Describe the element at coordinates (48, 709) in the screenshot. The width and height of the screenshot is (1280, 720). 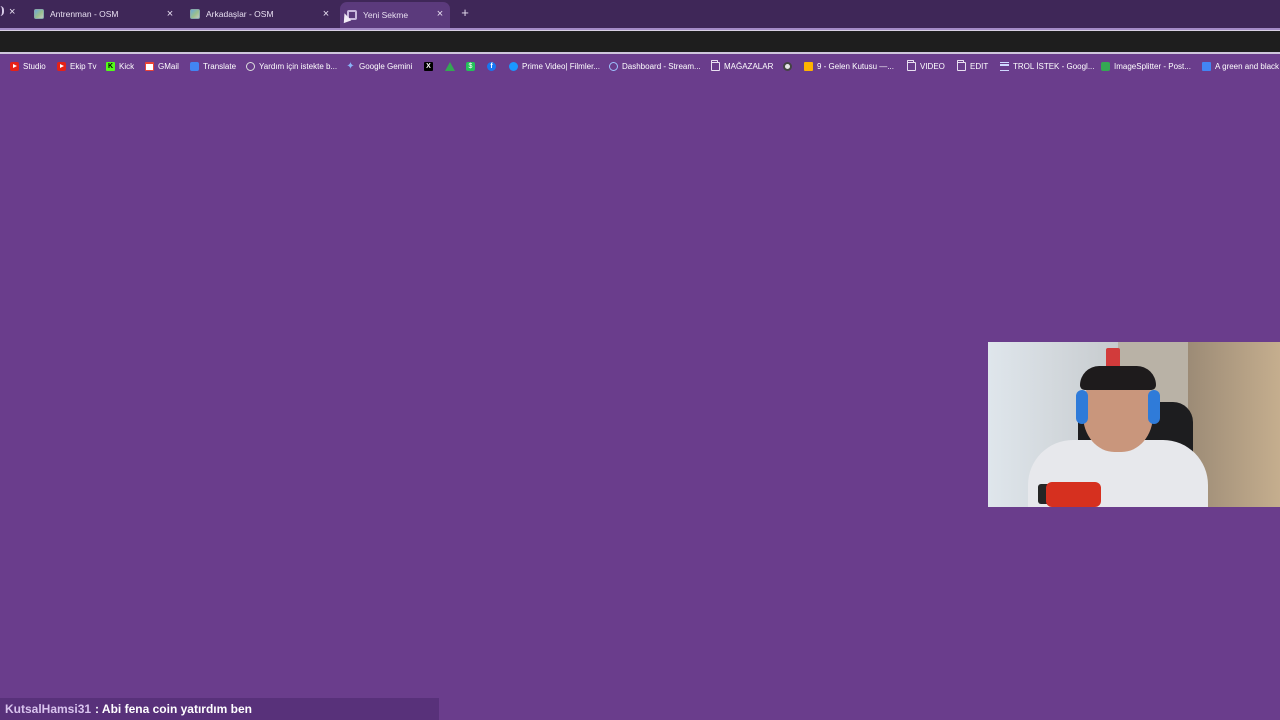
I see `chat-username: KutsalHamsi31` at that location.